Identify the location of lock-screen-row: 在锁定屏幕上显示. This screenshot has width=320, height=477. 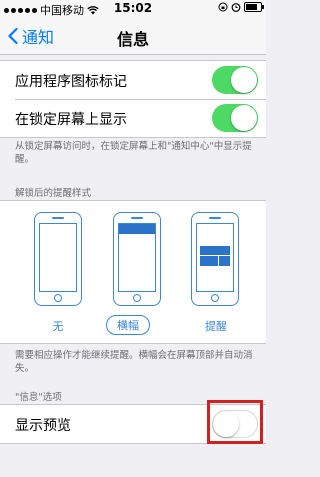
(133, 118).